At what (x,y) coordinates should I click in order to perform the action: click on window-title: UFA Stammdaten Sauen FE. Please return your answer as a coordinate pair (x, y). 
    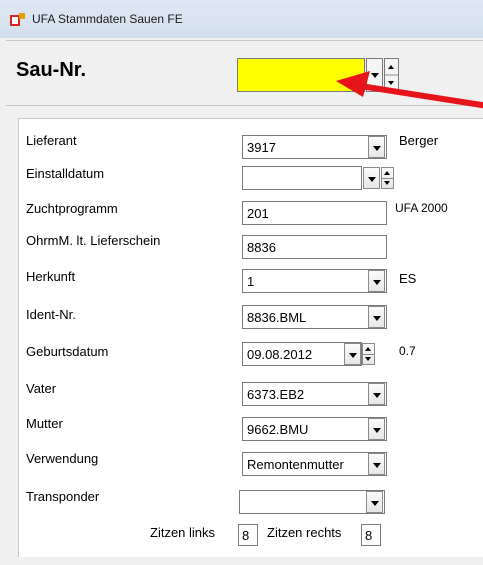
    Looking at the image, I should click on (107, 19).